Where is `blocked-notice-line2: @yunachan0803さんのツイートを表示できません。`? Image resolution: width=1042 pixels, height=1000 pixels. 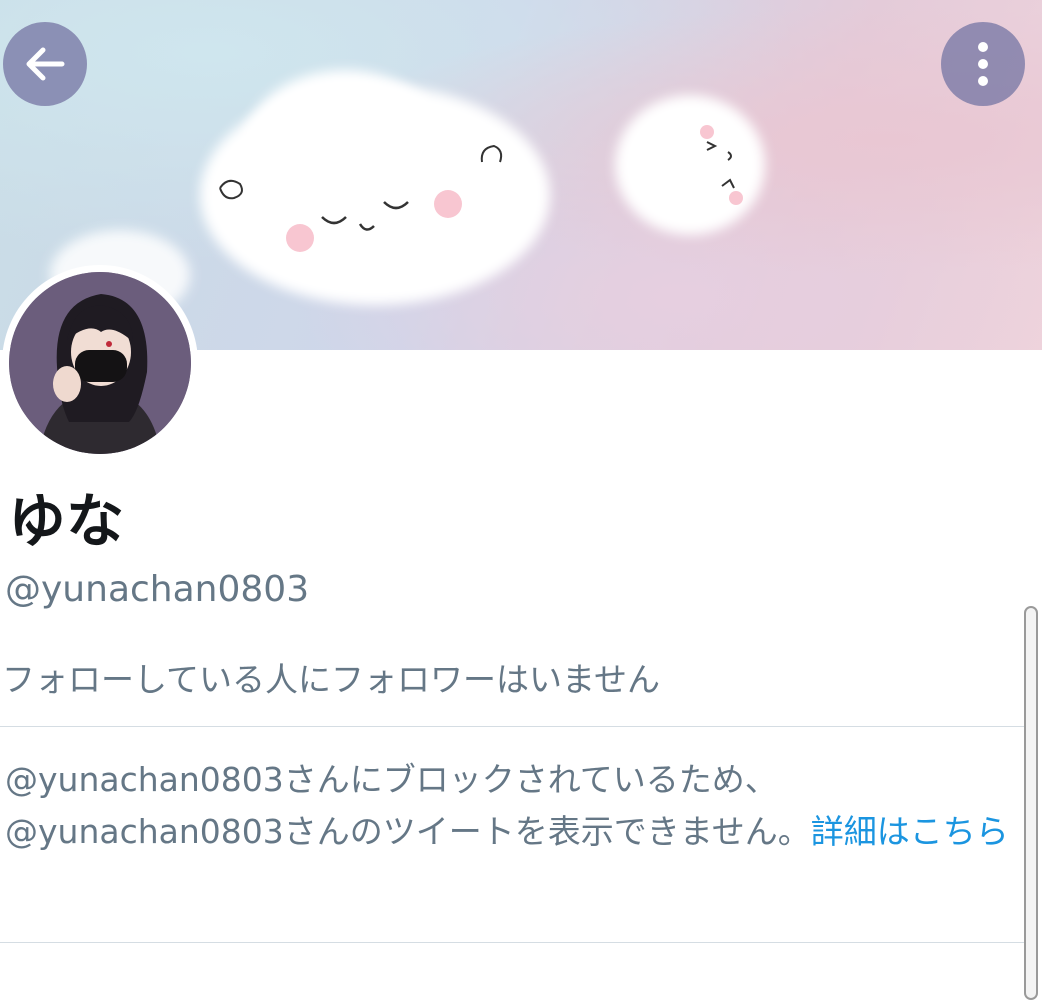 blocked-notice-line2: @yunachan0803さんのツイートを表示できません。 is located at coordinates (408, 831).